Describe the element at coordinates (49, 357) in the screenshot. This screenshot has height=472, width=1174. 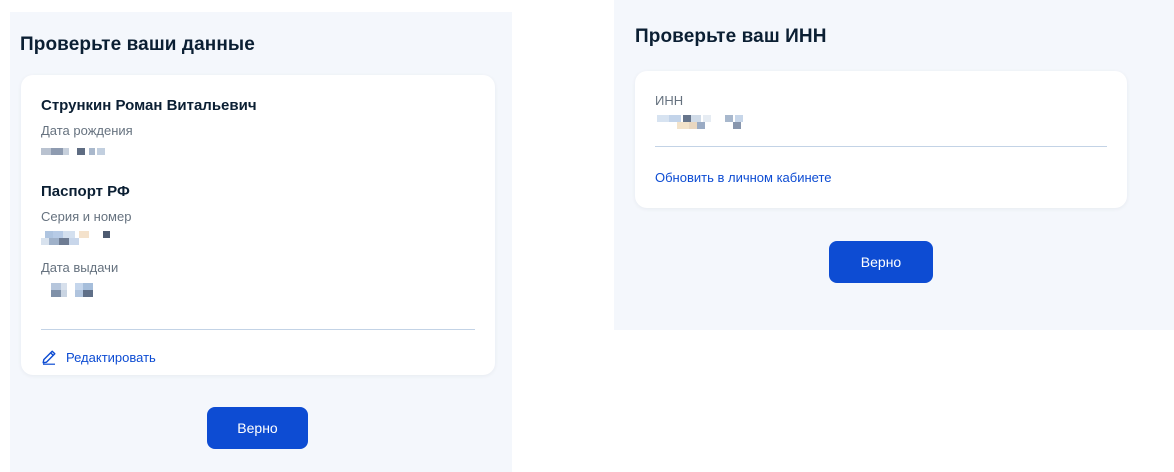
I see `pencil-icon` at that location.